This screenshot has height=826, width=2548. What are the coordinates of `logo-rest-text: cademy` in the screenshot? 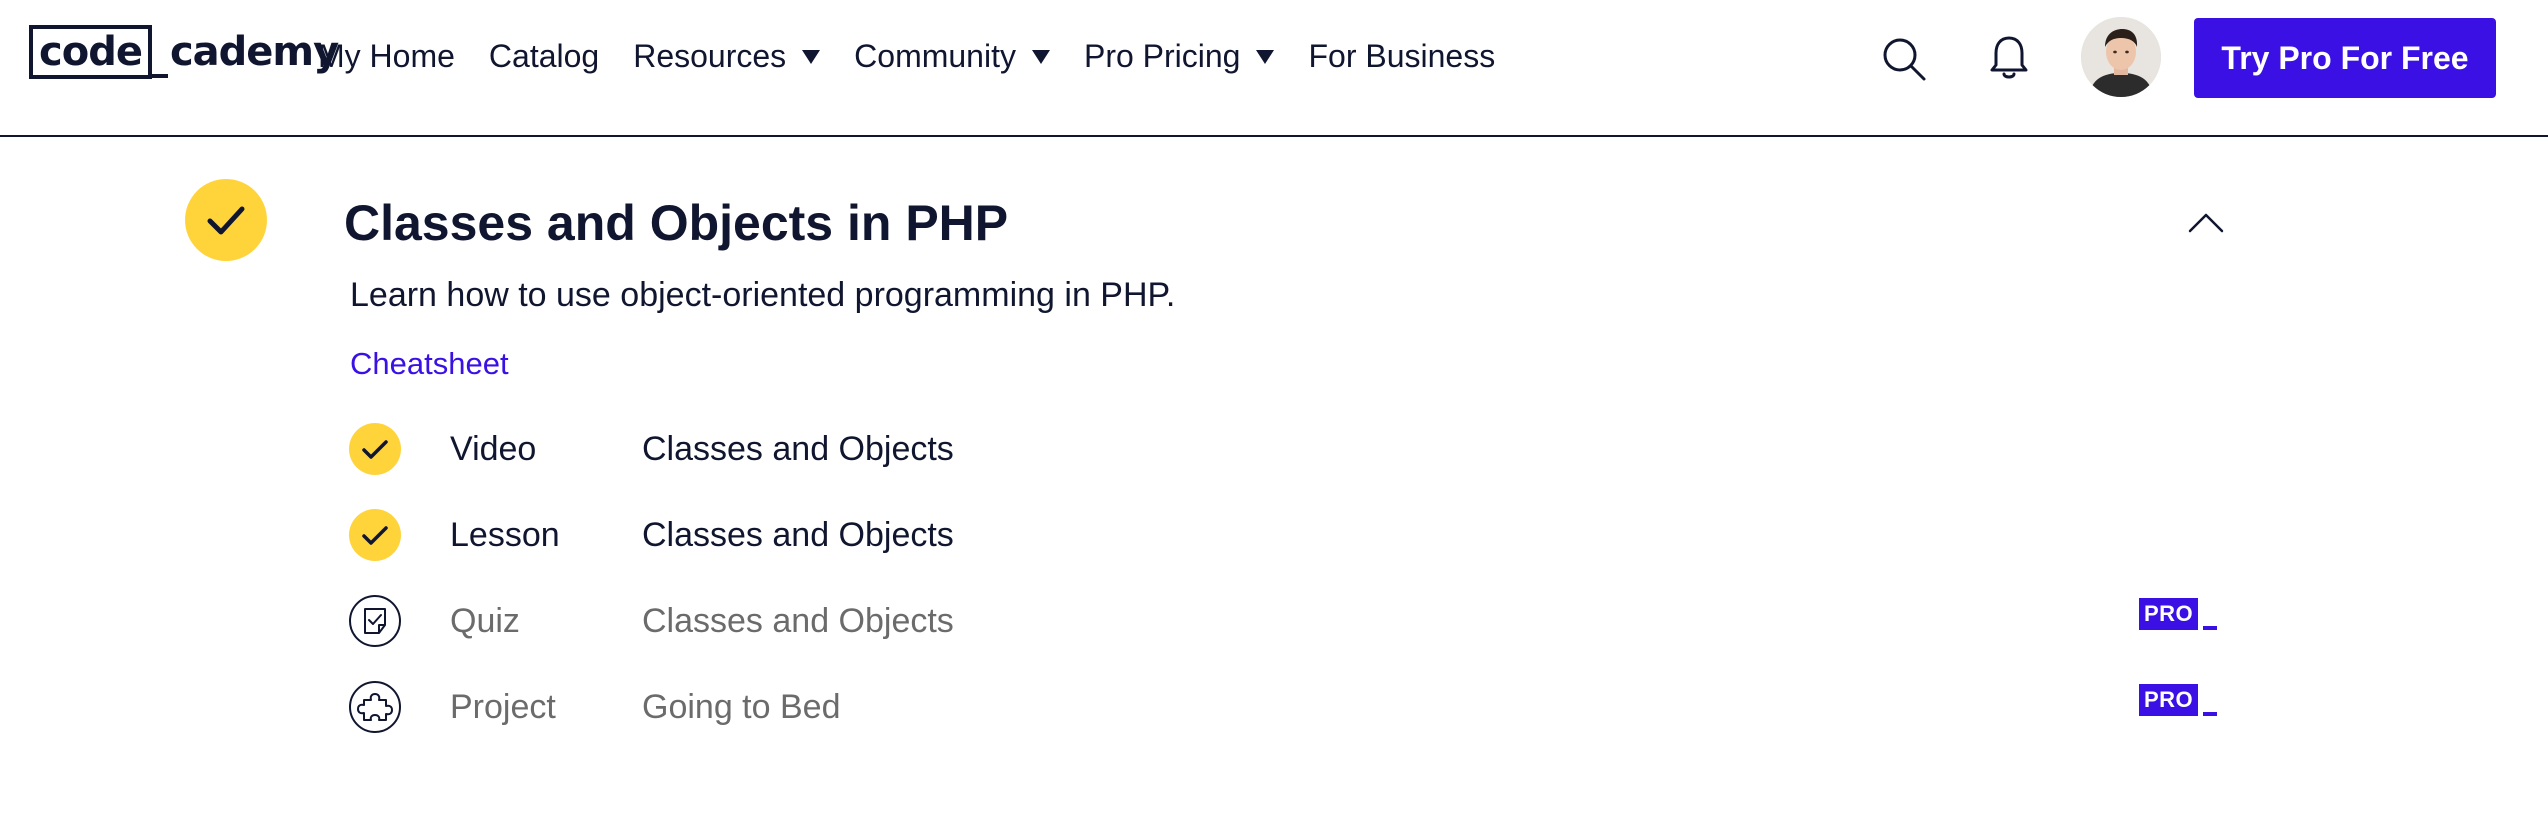 It's located at (254, 52).